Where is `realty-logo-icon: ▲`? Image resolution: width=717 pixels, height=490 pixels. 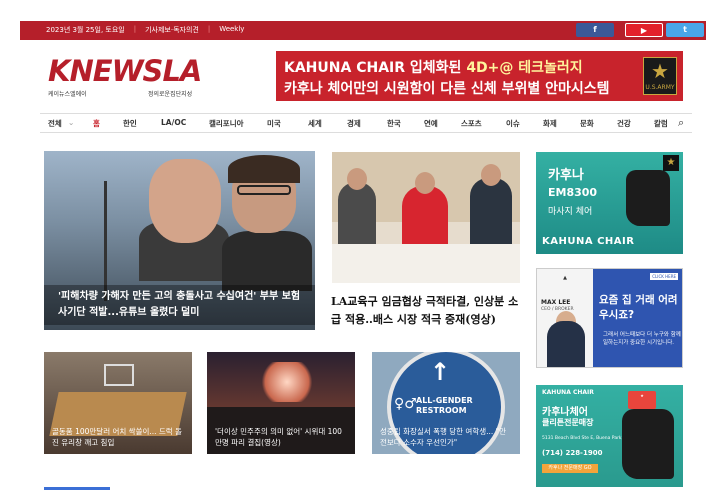
realty-logo-icon: ▲ is located at coordinates (565, 278).